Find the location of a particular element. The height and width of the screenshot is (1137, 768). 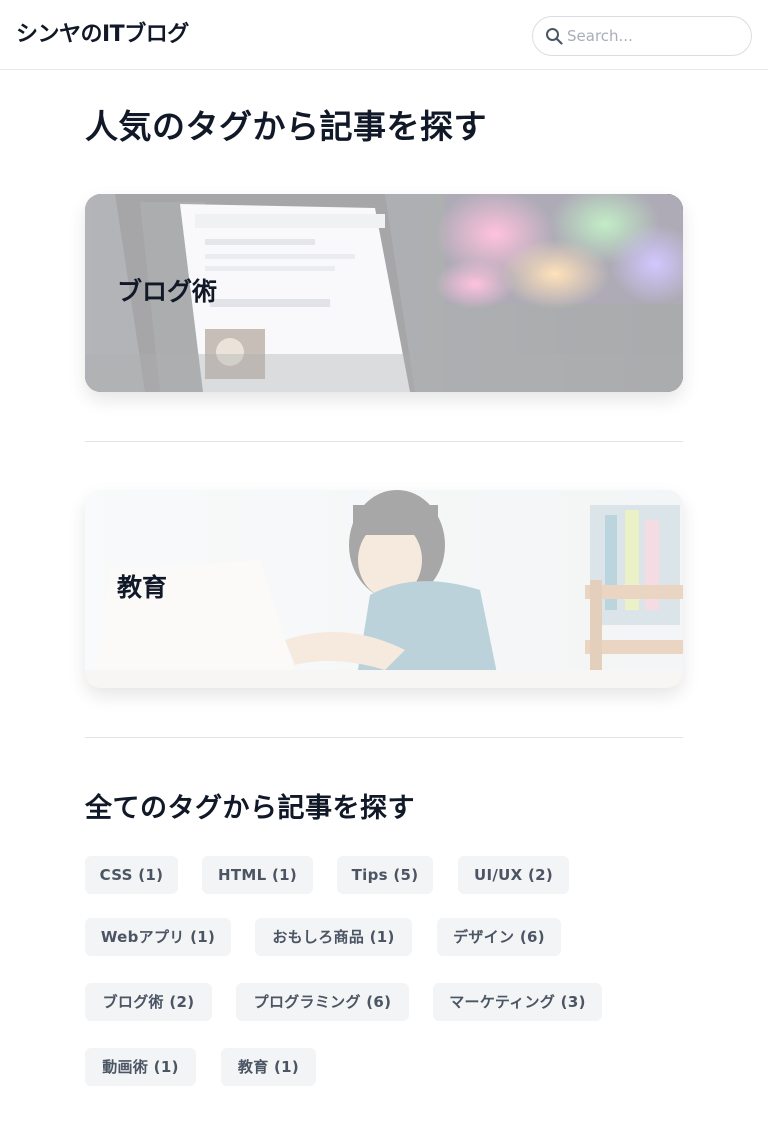

search-box is located at coordinates (642, 36).